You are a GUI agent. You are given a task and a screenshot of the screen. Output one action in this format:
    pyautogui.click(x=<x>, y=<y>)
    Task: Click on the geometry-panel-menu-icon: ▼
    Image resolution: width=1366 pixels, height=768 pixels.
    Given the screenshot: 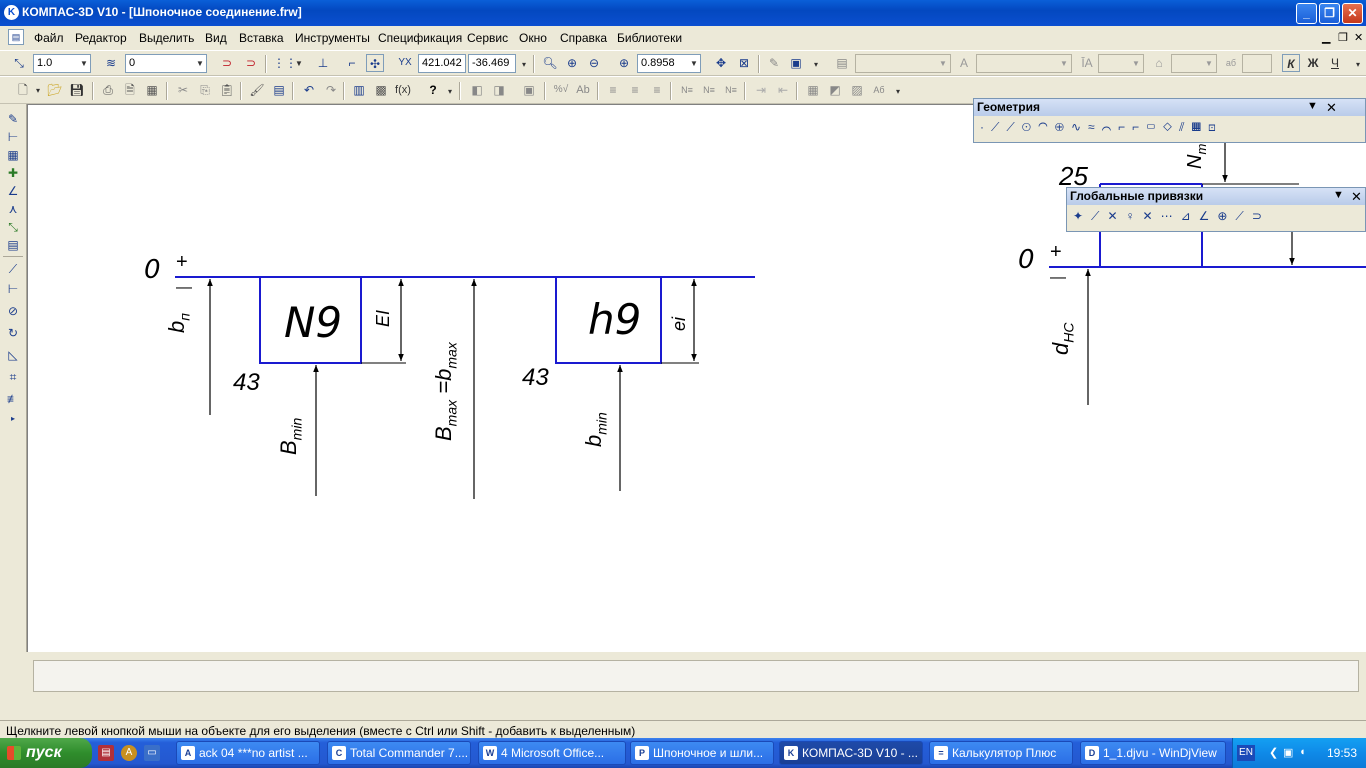 What is the action you would take?
    pyautogui.click(x=1312, y=106)
    